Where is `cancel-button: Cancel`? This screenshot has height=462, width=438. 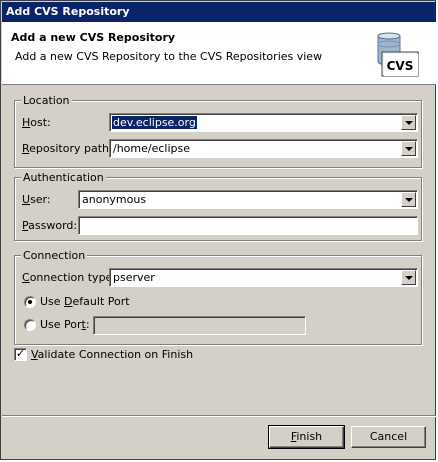 cancel-button: Cancel is located at coordinates (388, 437).